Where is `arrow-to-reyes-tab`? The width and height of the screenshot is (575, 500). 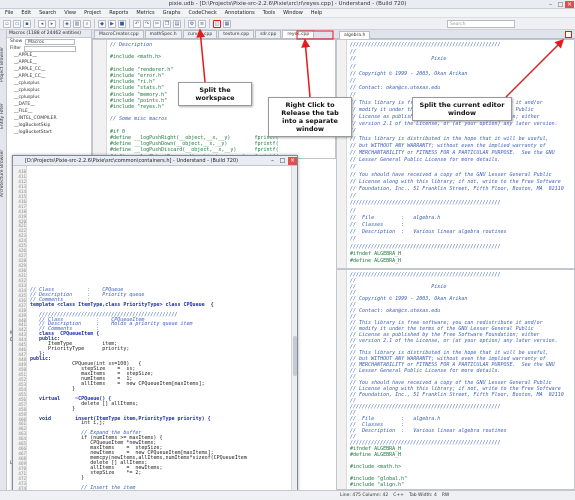 arrow-to-reyes-tab is located at coordinates (306, 68).